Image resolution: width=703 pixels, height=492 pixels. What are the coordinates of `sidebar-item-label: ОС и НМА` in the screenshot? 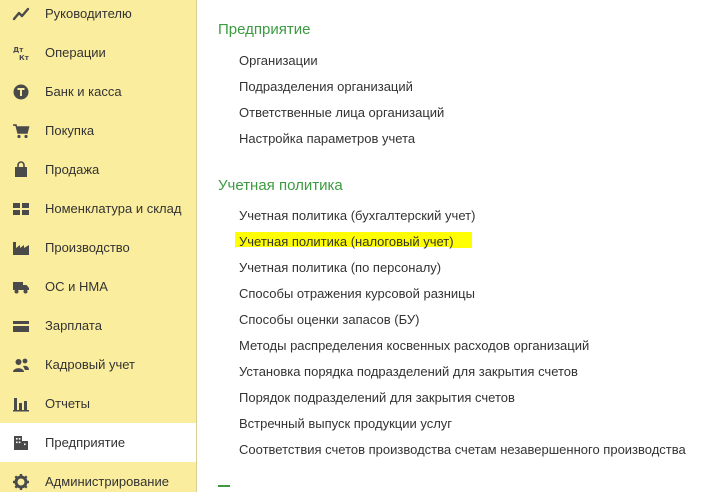 It's located at (76, 286).